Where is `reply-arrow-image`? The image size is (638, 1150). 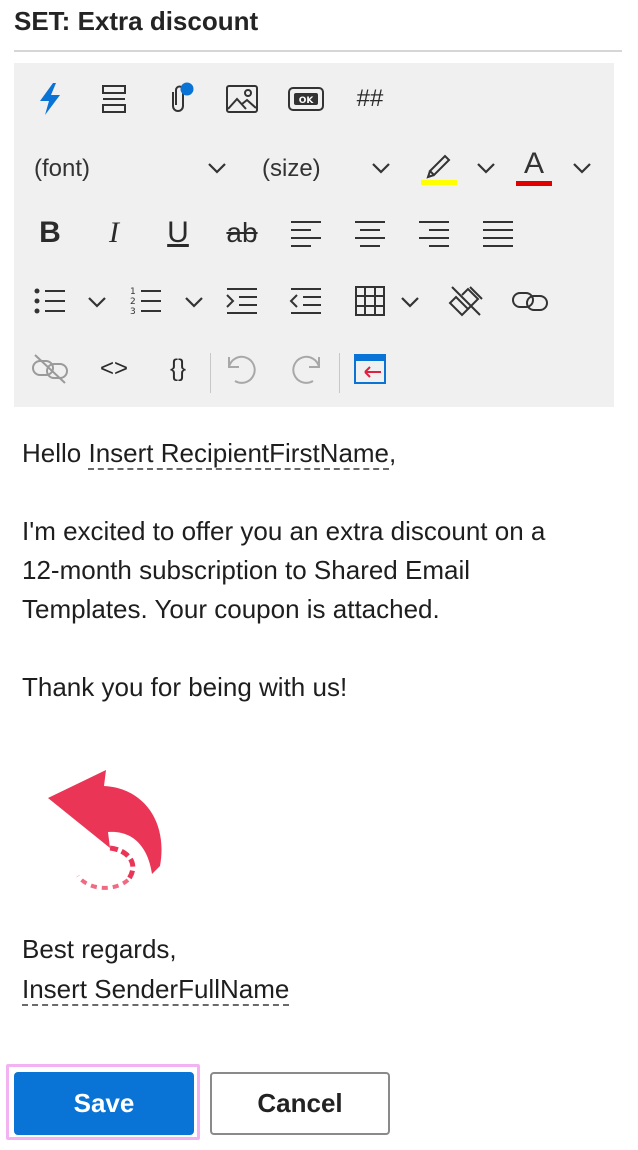
reply-arrow-image is located at coordinates (105, 830).